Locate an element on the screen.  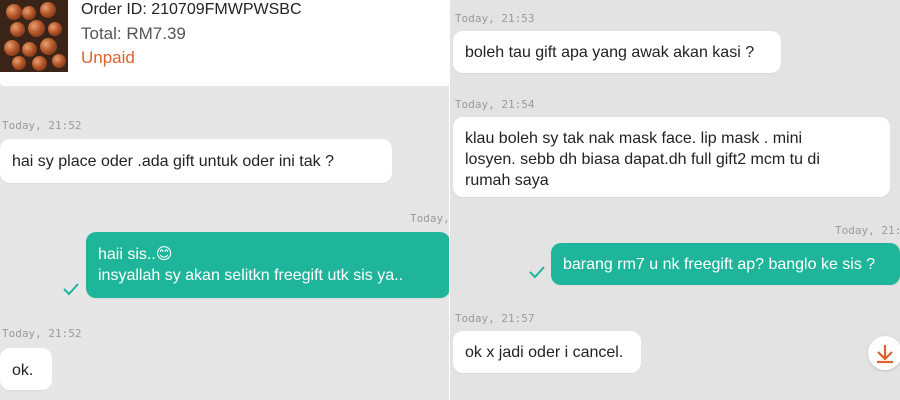
incoming-message: ok x jadi oder i cancel. is located at coordinates (547, 352).